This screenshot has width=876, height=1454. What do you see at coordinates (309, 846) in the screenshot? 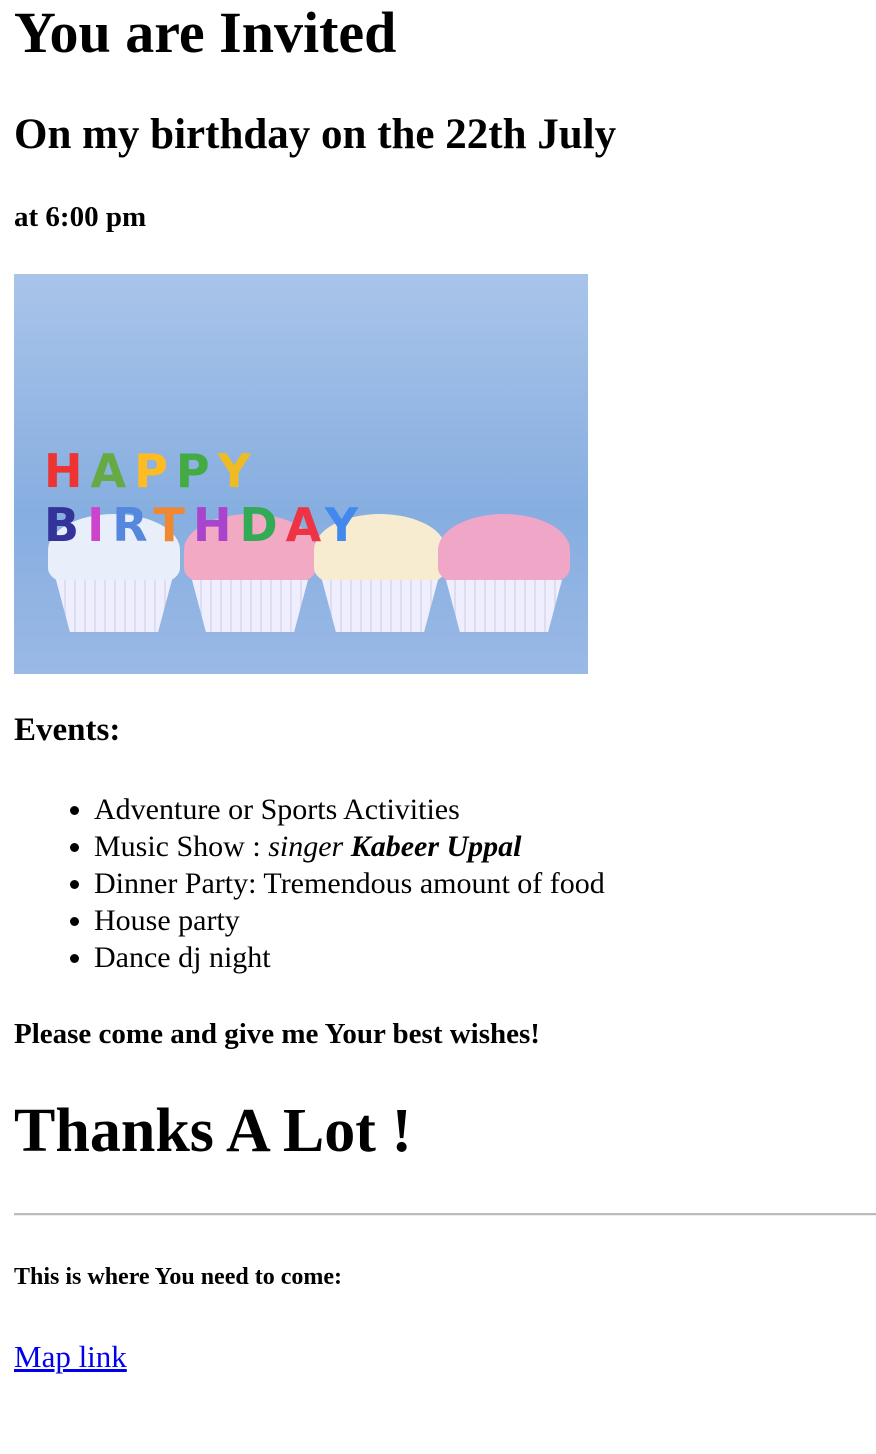
I see `event-em: singer` at bounding box center [309, 846].